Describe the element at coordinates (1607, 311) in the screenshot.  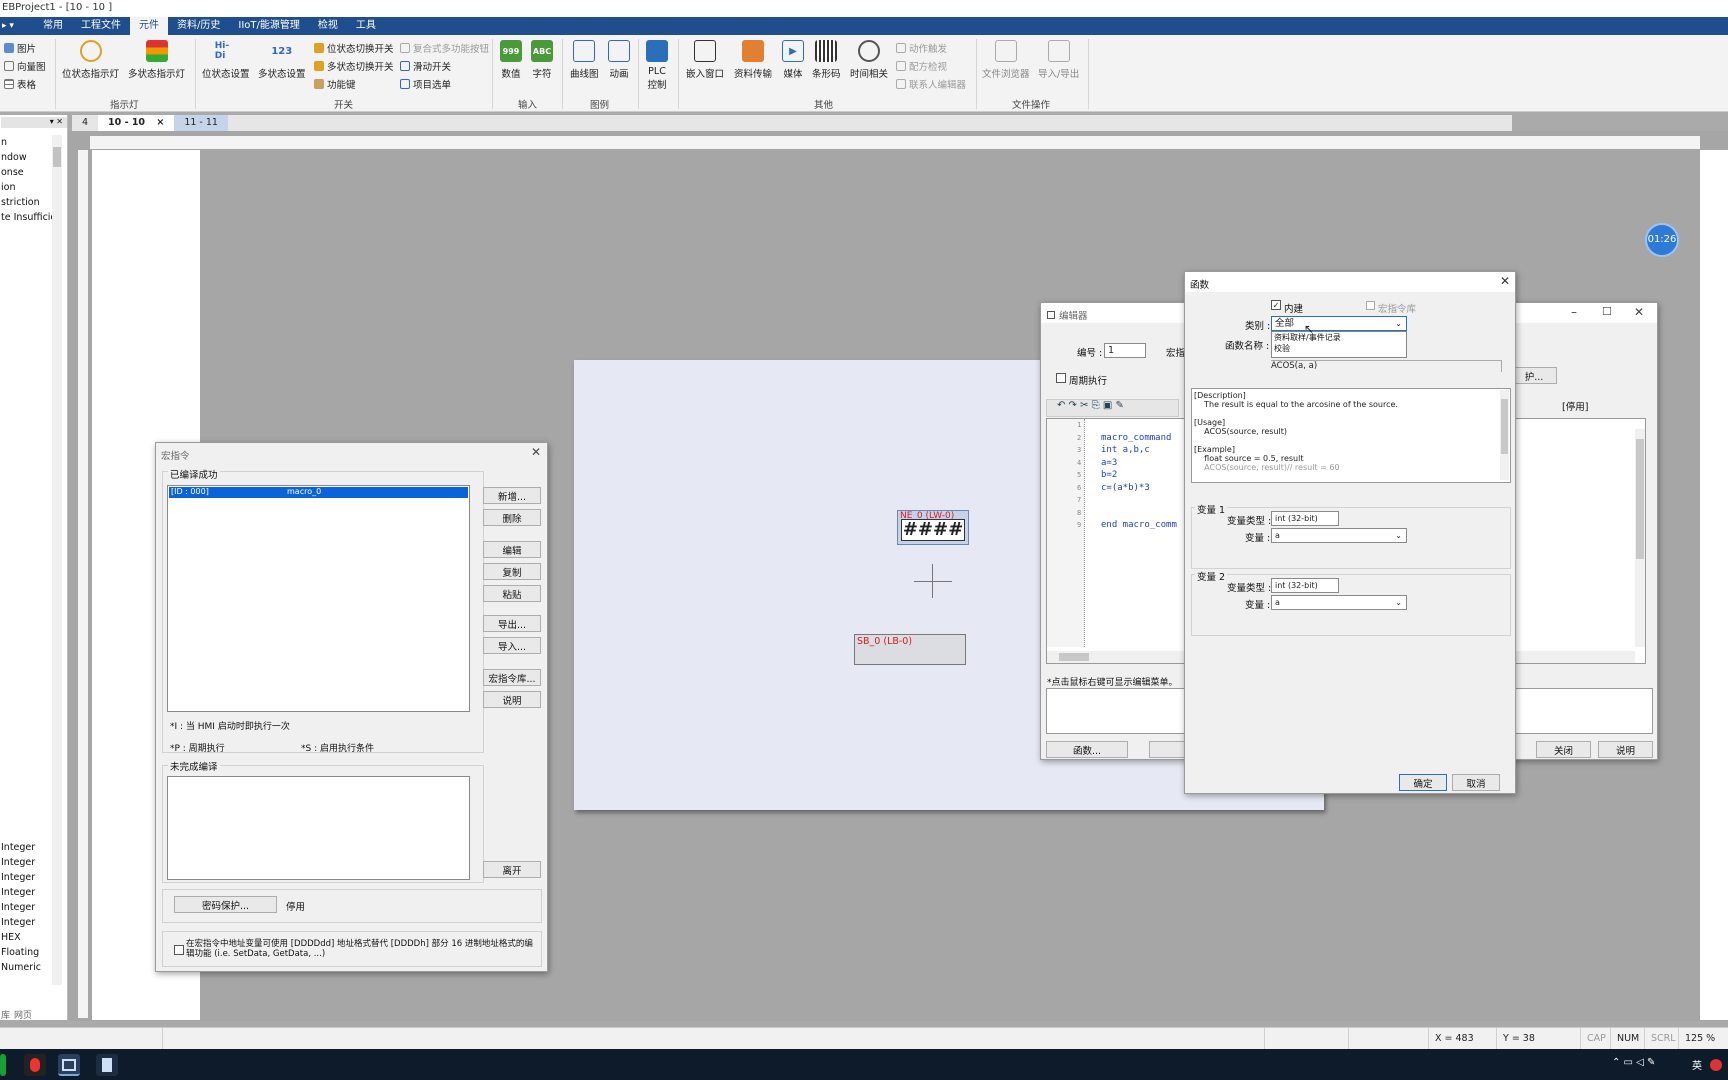
I see `maximize-icon: ☐` at that location.